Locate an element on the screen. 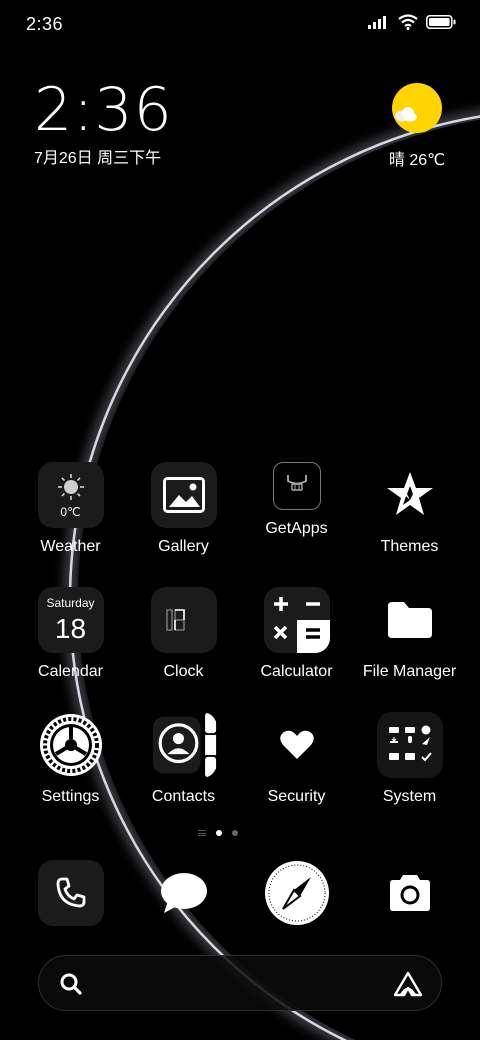 Image resolution: width=480 pixels, height=1040 pixels. app-security: Security is located at coordinates (296, 774).